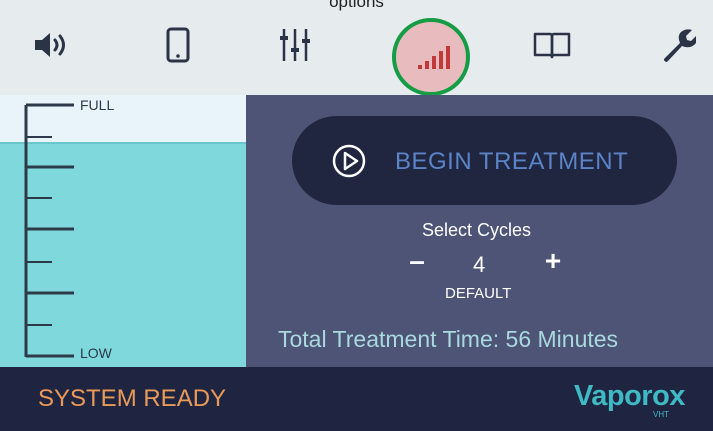 This screenshot has width=713, height=431. I want to click on screen-caption: options, so click(356, 10).